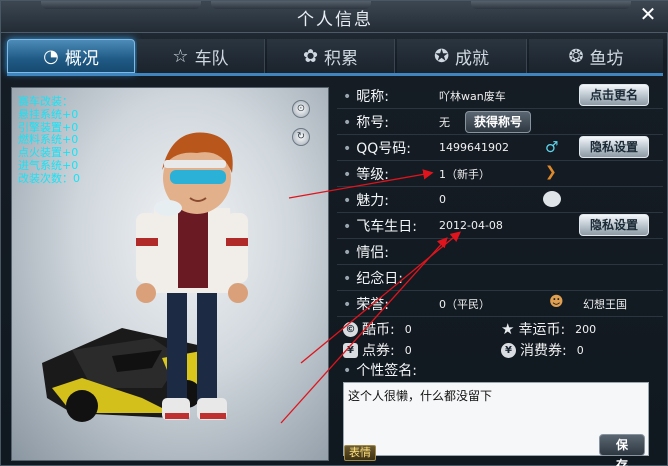  I want to click on overview-icon: ◔, so click(51, 56).